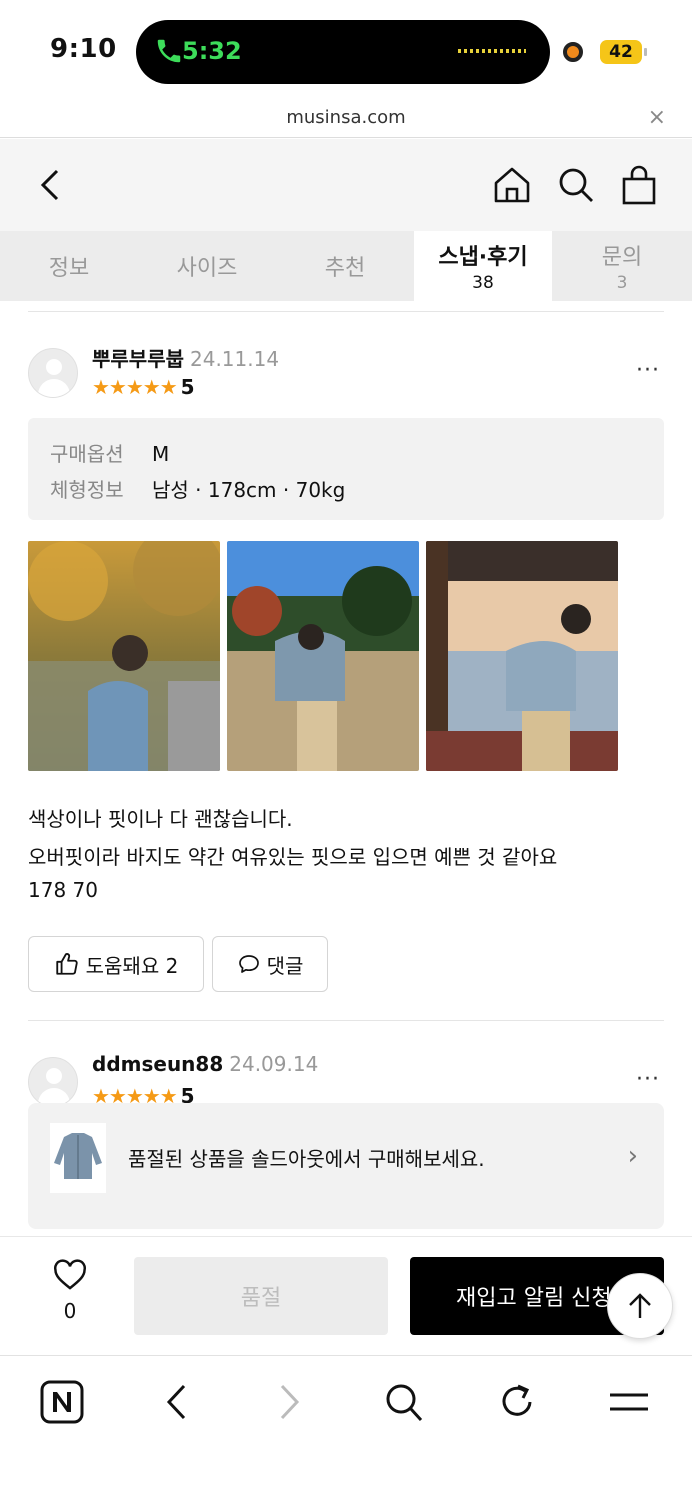 This screenshot has height=1500, width=692. What do you see at coordinates (160, 819) in the screenshot?
I see `review-text-line: 색상이나 핏이나 다 괜찮습니다.` at bounding box center [160, 819].